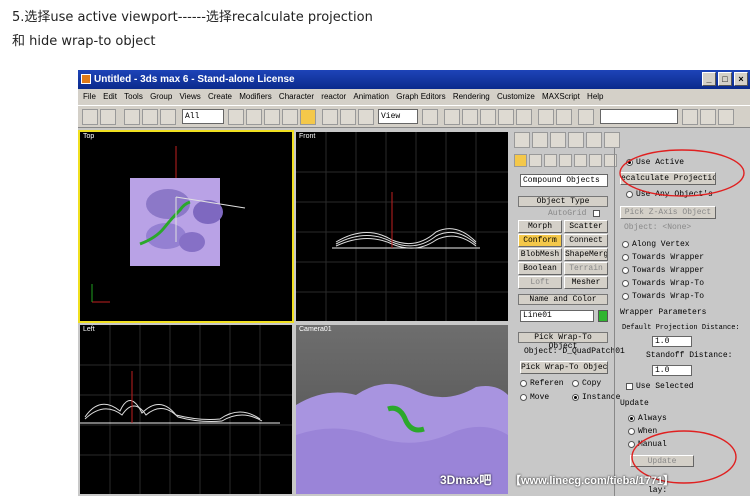 This screenshot has width=750, height=496. I want to click on connect-button: Connect, so click(586, 240).